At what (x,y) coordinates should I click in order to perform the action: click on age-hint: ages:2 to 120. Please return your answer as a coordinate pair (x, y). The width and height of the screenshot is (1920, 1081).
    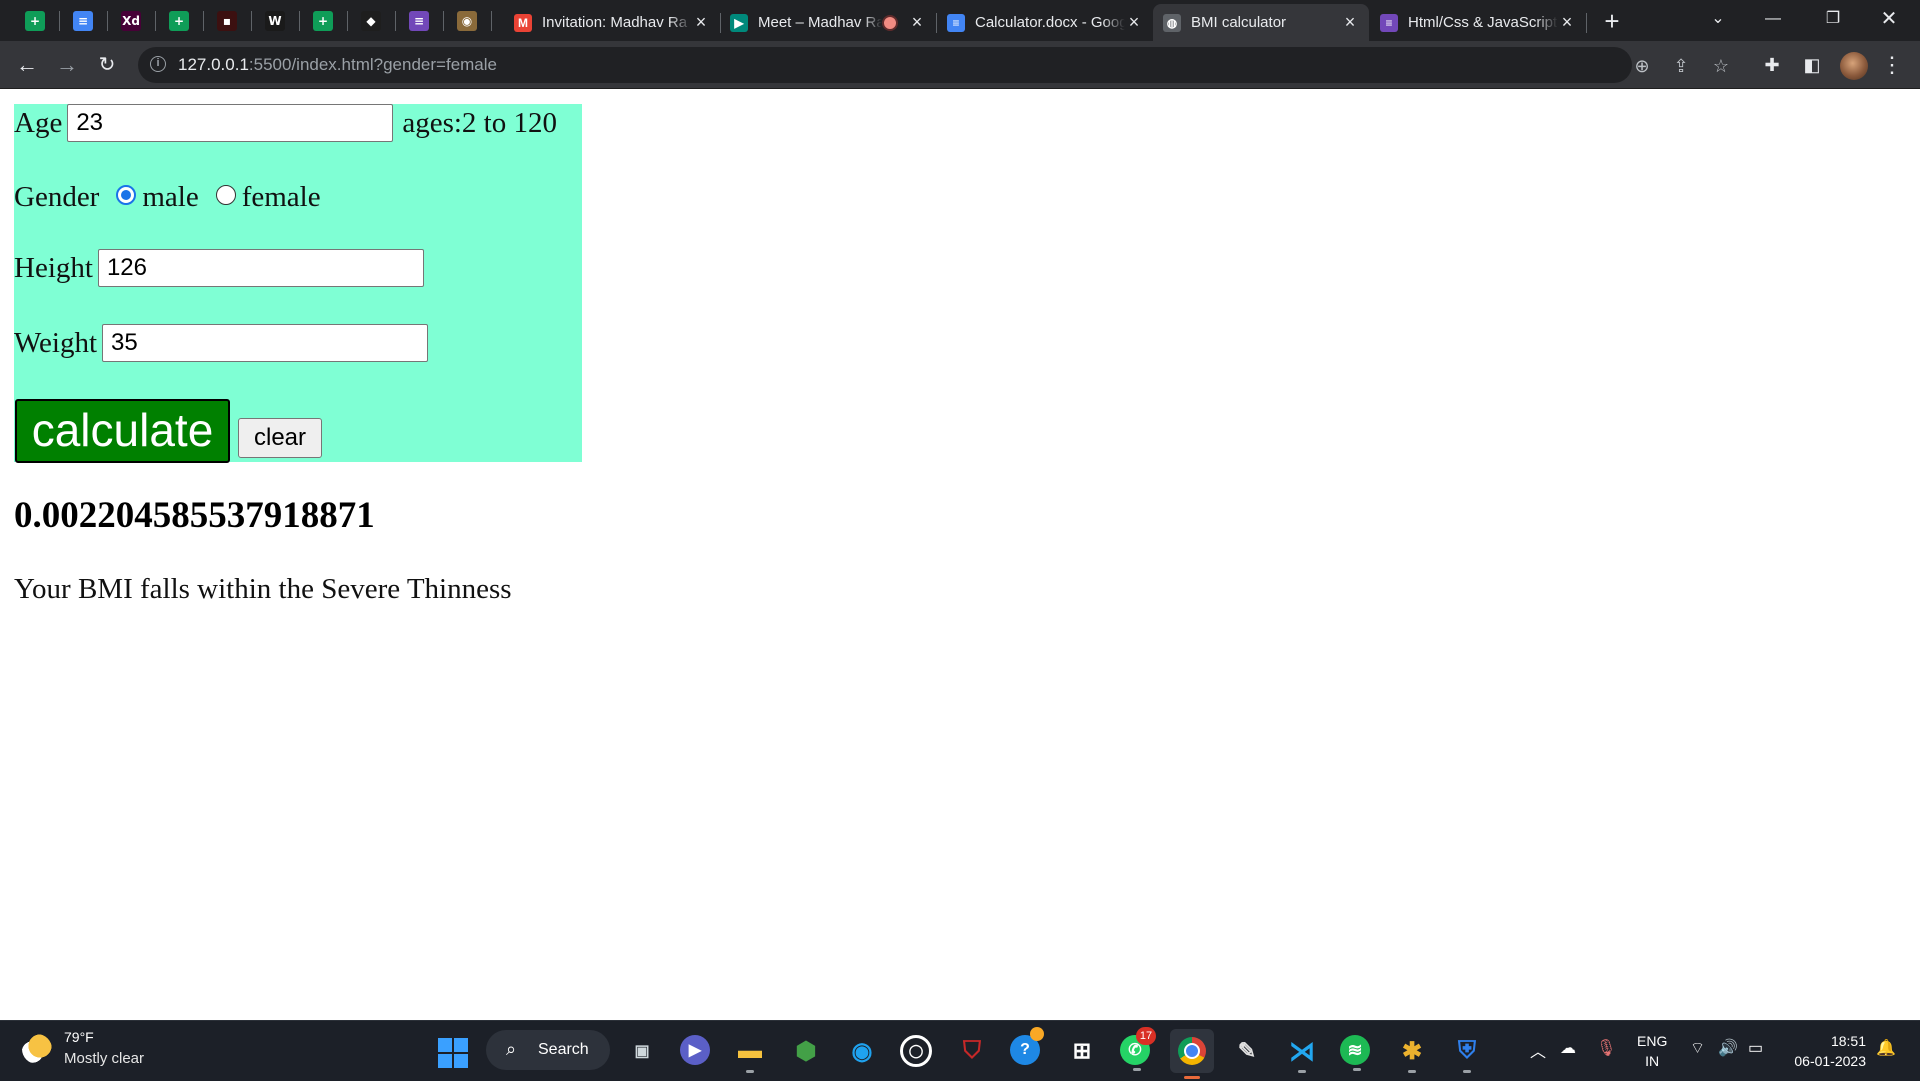
    Looking at the image, I should click on (479, 122).